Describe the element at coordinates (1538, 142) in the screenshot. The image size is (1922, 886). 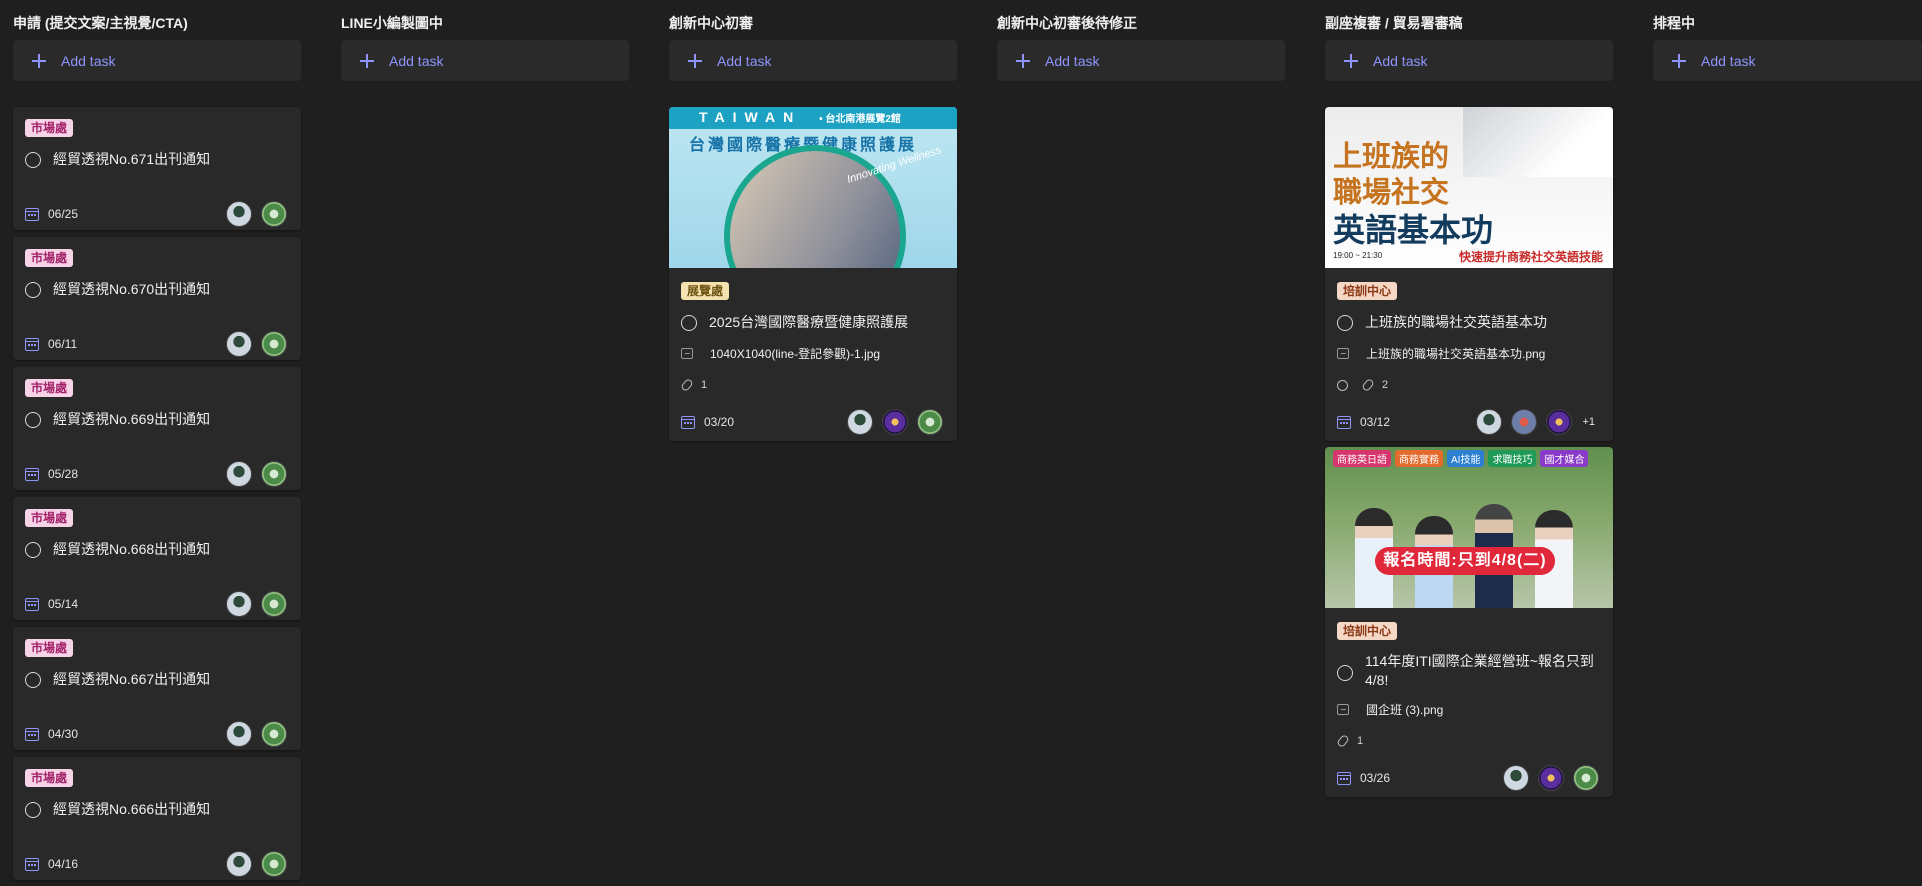
I see `cover-background` at that location.